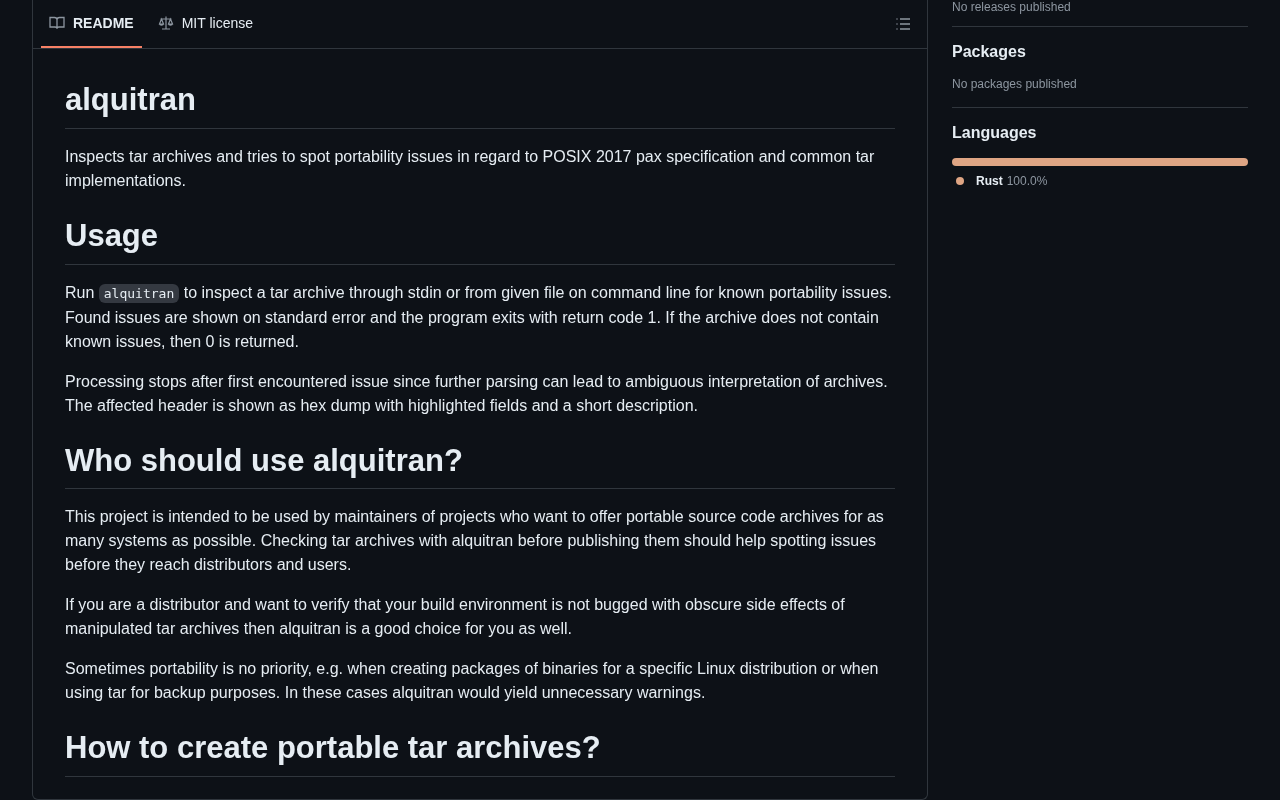  Describe the element at coordinates (455, 617) in the screenshot. I see `paragraph: If you are a distributor and want to verify that your build environment is not bugged with obscure side effects of manipulated tar archives then alquitran is a good choice for you as well.` at that location.